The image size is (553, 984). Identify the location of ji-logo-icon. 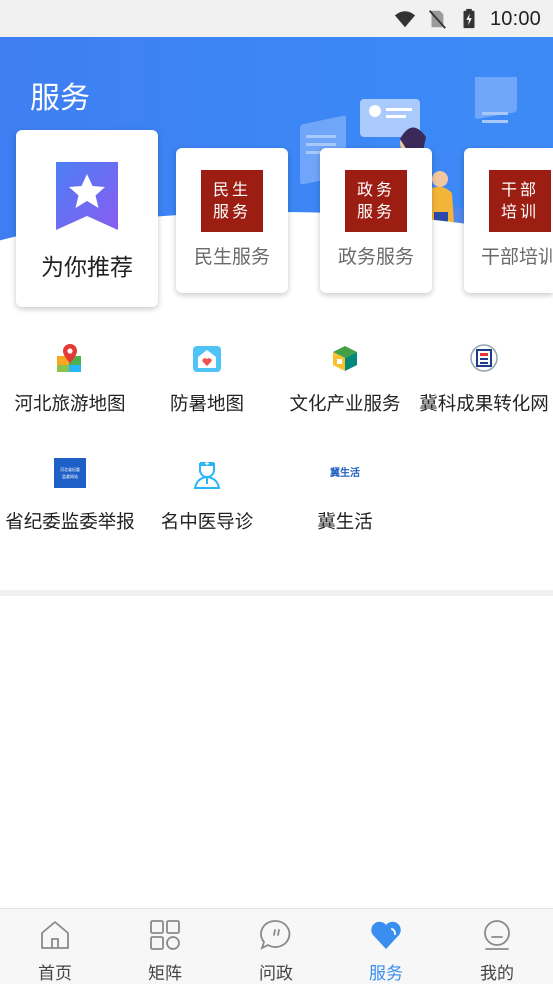
(484, 358).